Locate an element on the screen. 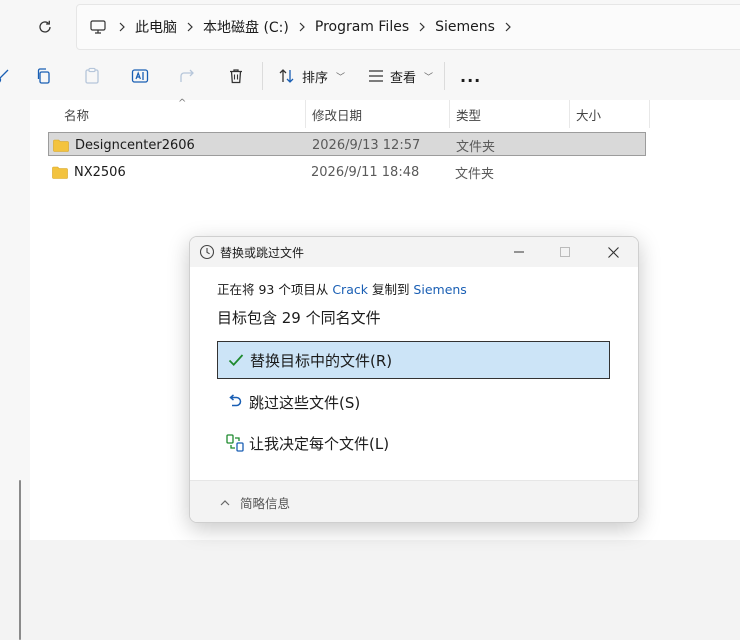  share-button is located at coordinates (188, 76).